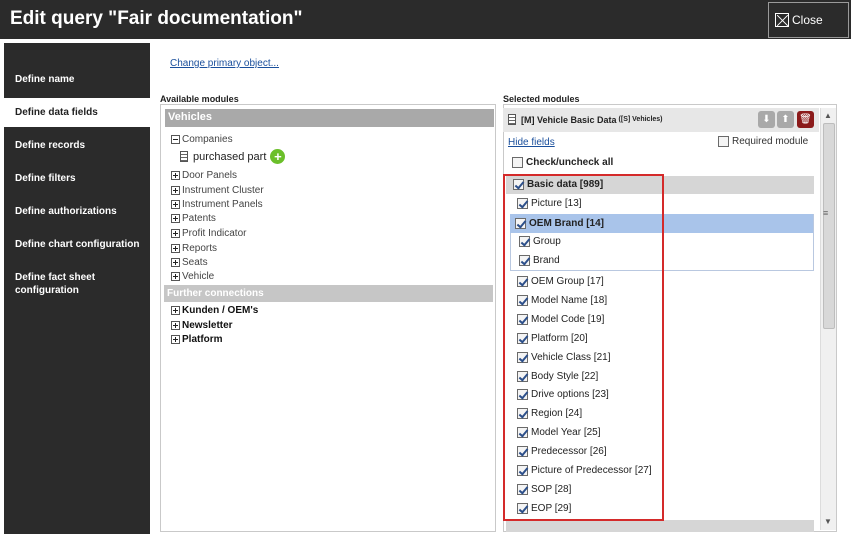  Describe the element at coordinates (826, 213) in the screenshot. I see `grip-icon: ≡` at that location.